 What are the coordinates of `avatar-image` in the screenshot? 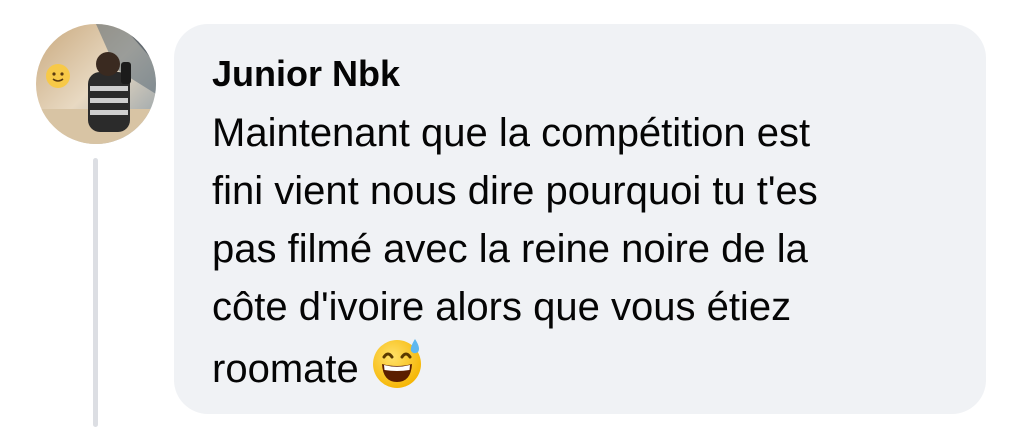 It's located at (96, 84).